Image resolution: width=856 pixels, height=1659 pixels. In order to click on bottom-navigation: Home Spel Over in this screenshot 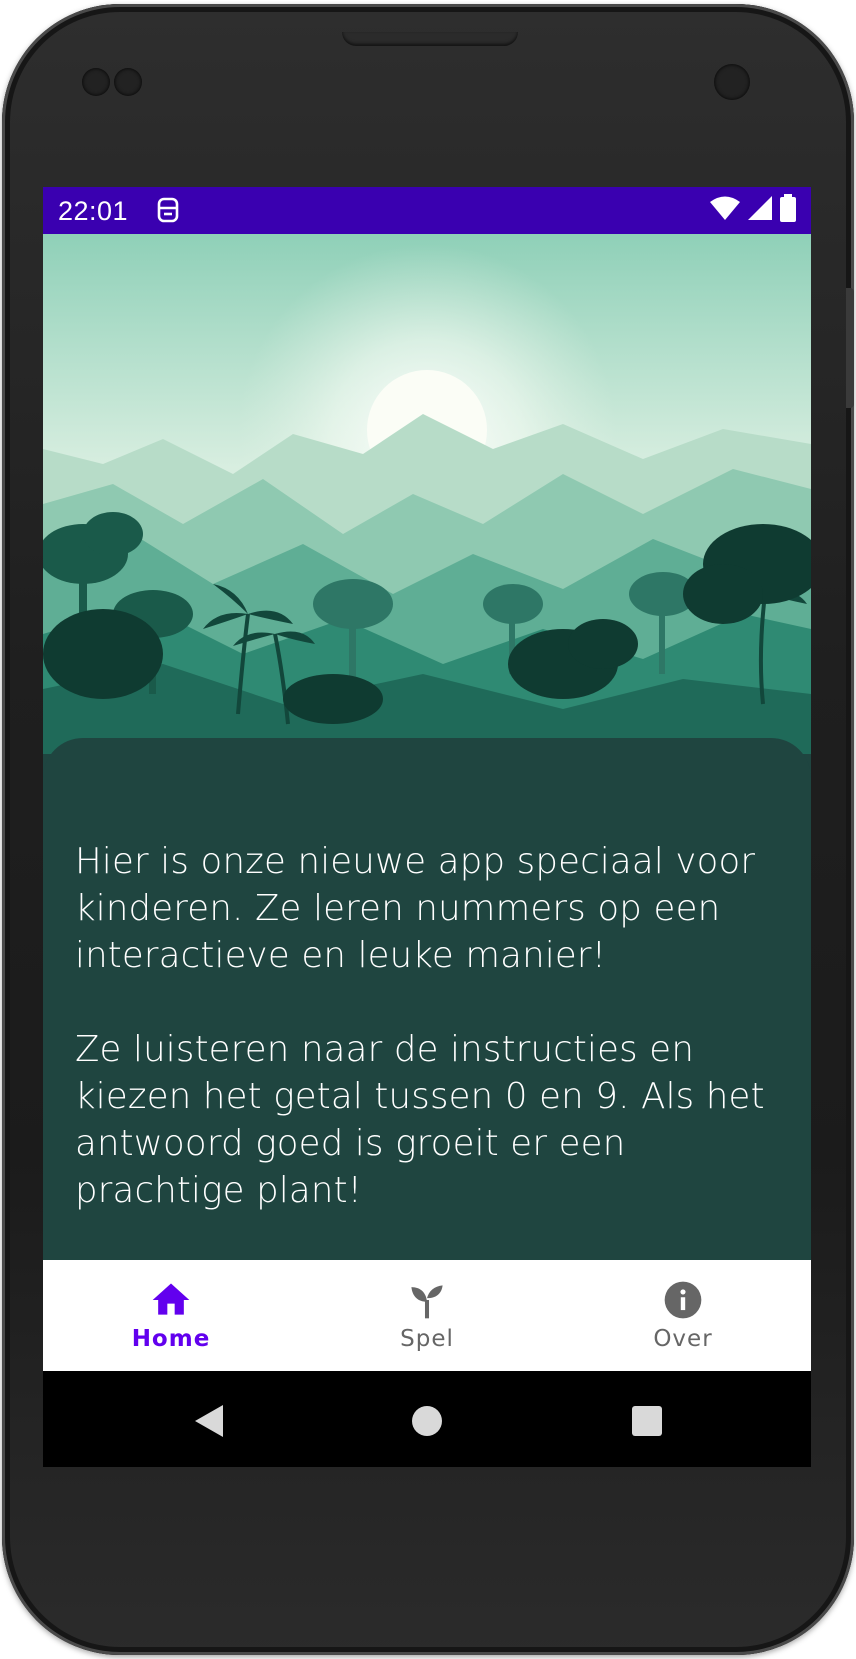, I will do `click(427, 1315)`.